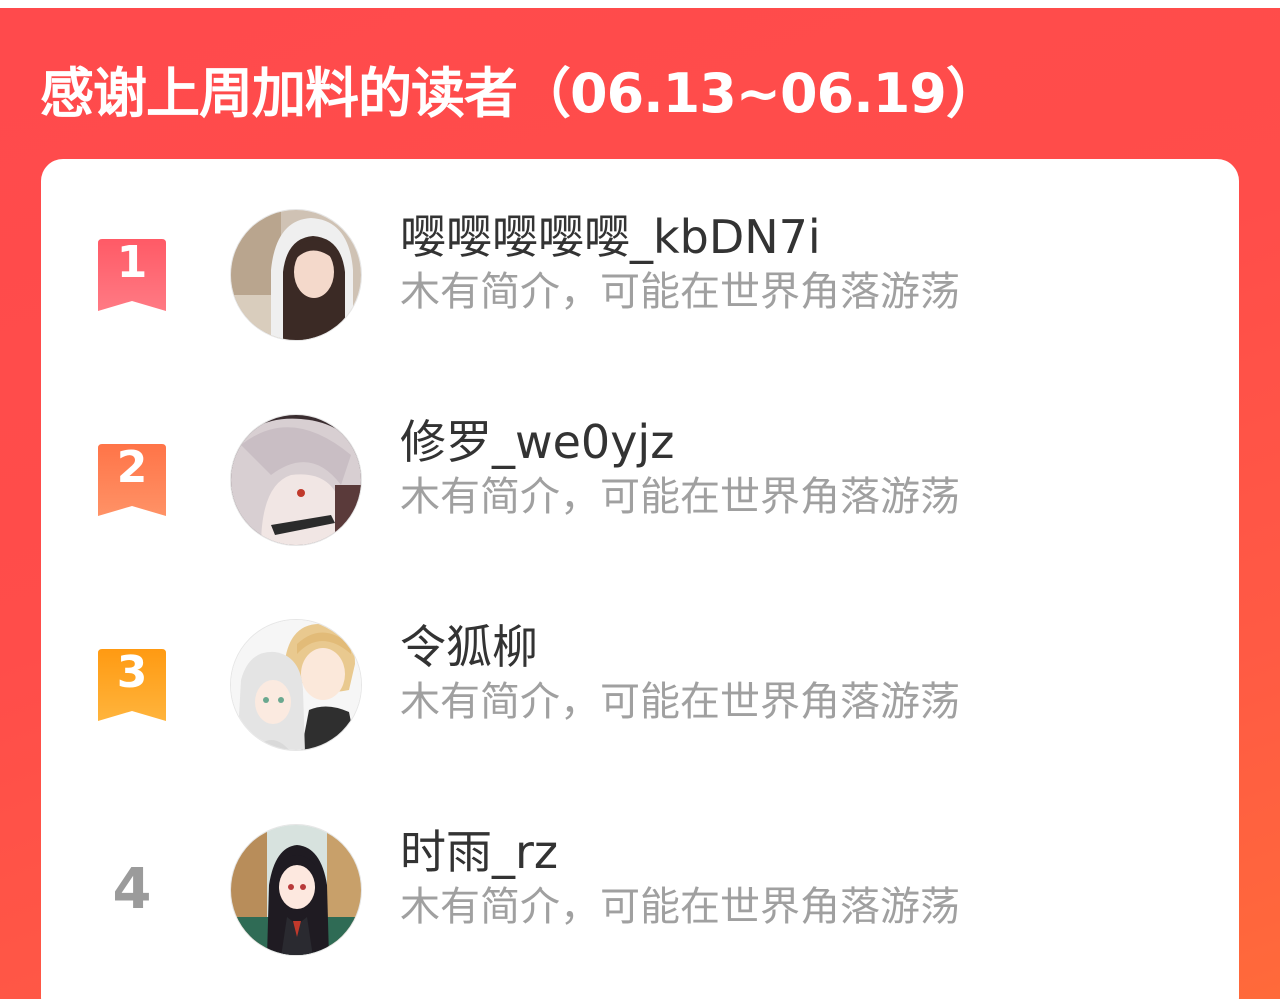 The image size is (1280, 999). I want to click on rank-number: 3, so click(132, 672).